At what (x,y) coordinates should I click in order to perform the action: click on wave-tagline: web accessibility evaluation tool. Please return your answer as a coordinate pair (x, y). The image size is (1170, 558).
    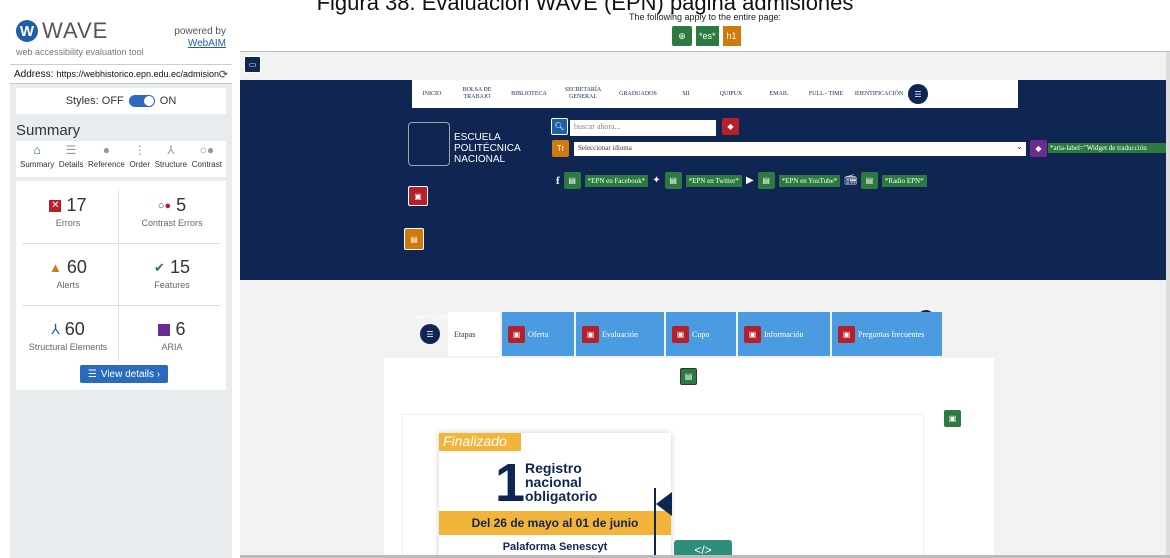
    Looking at the image, I should click on (80, 52).